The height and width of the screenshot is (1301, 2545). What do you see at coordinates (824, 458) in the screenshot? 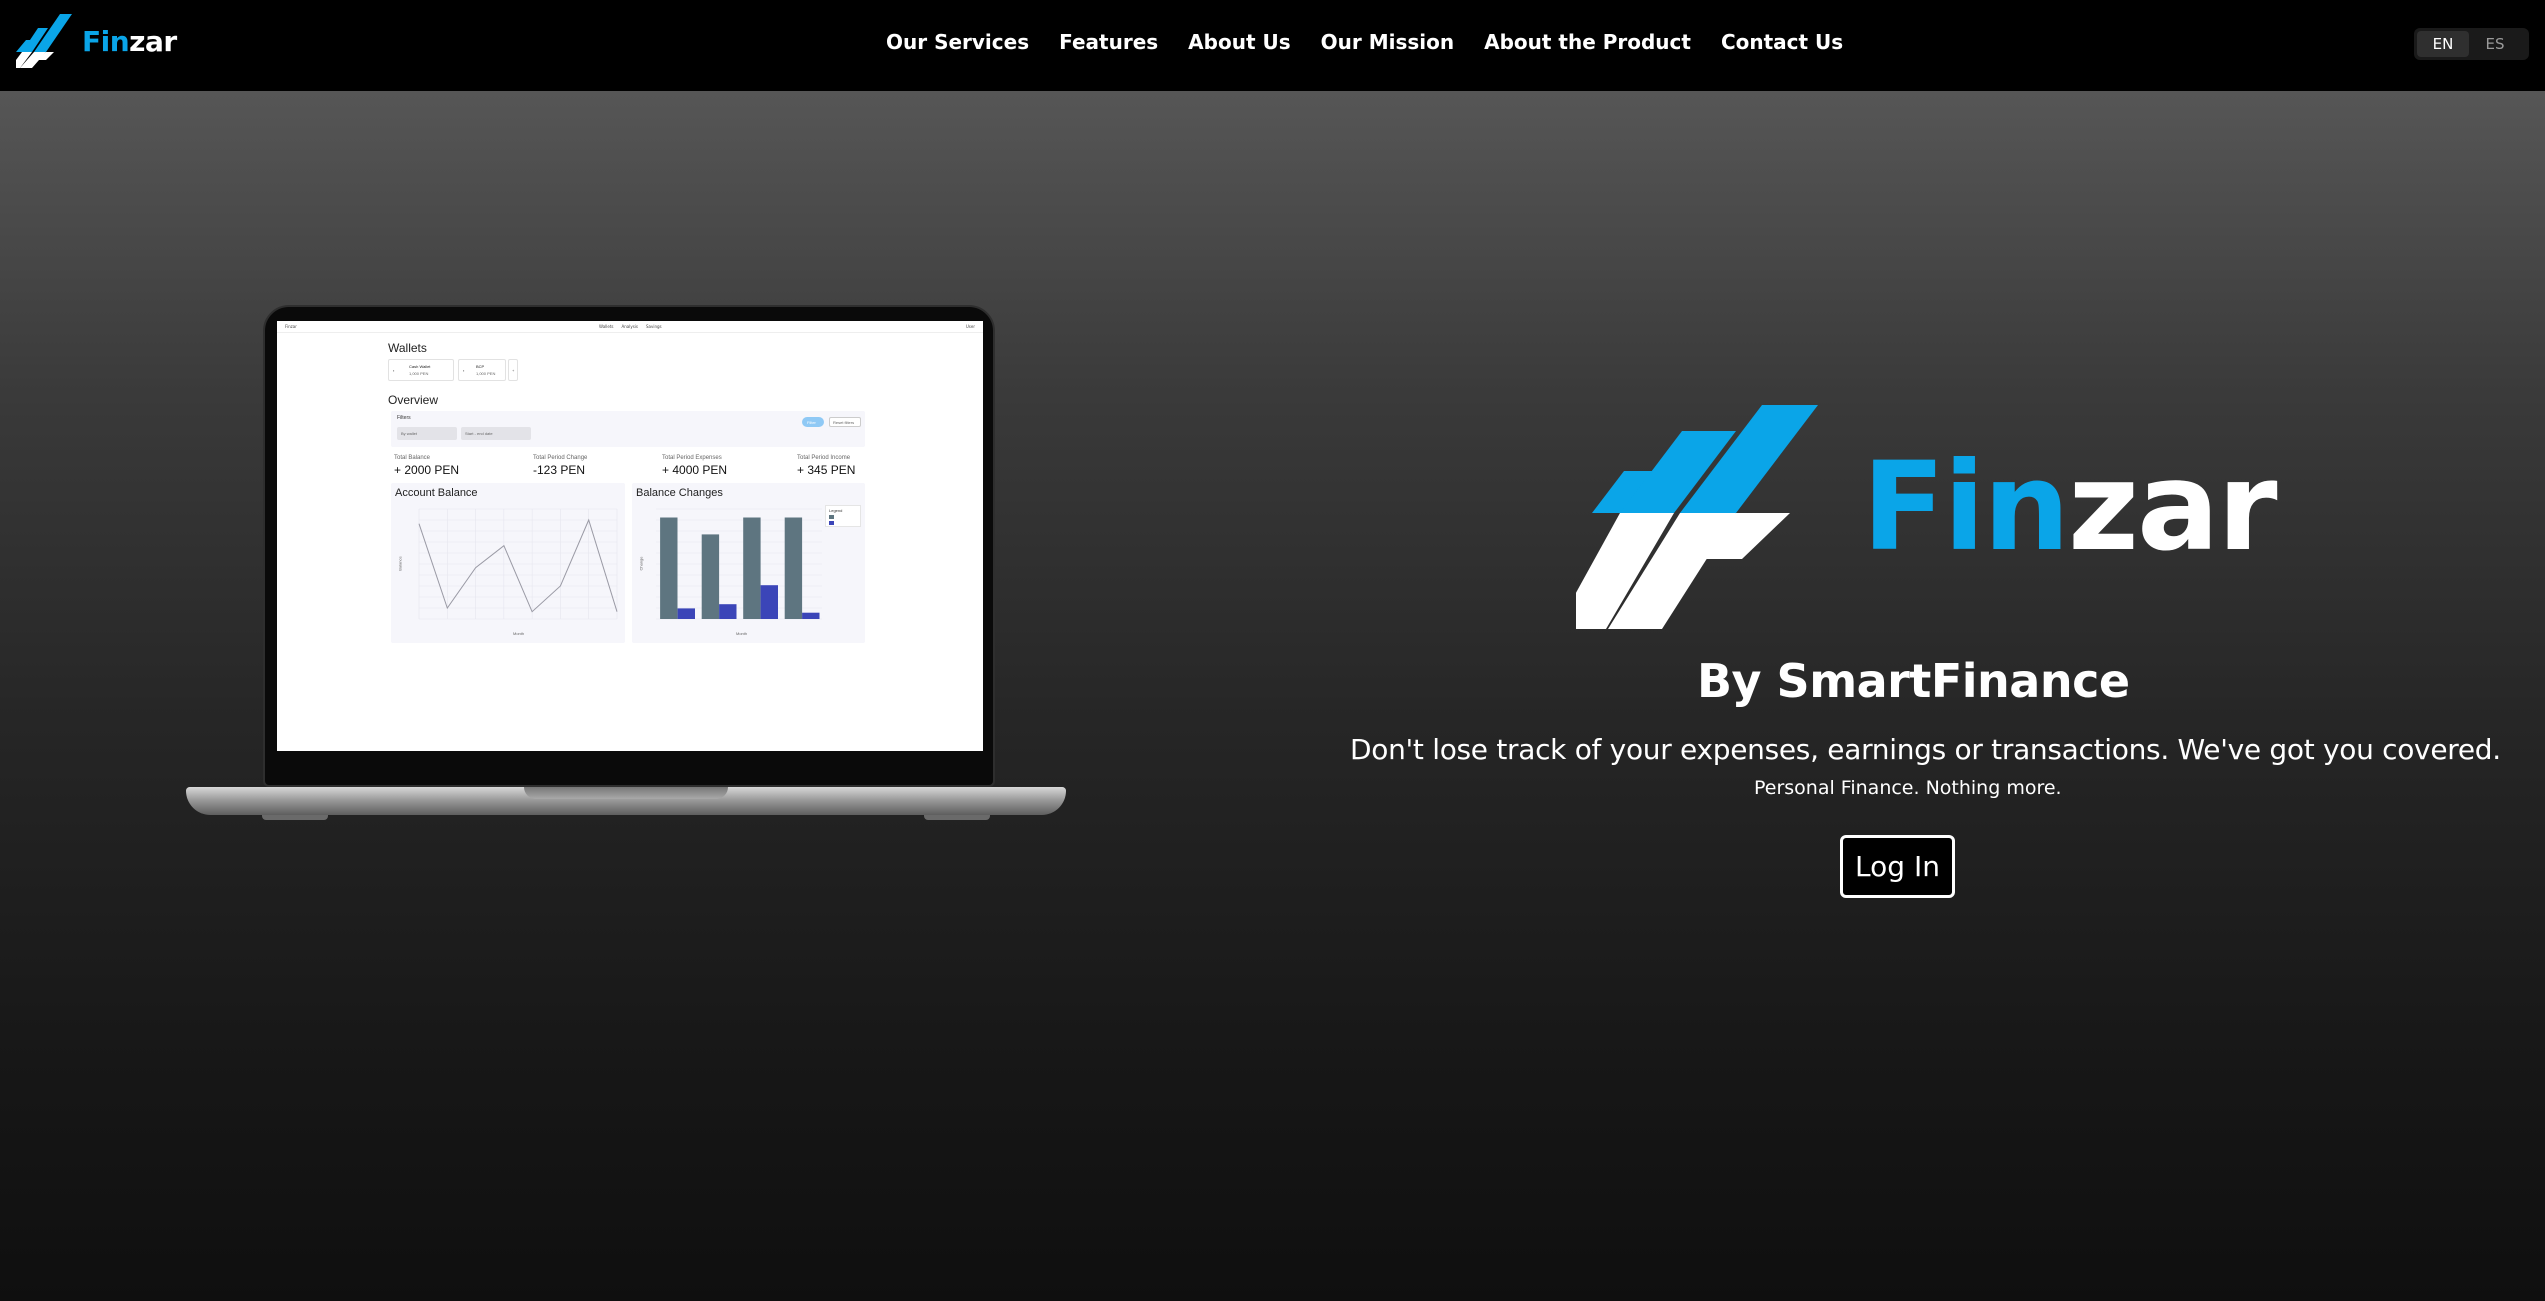
I see `stat-label: Total Period Income` at bounding box center [824, 458].